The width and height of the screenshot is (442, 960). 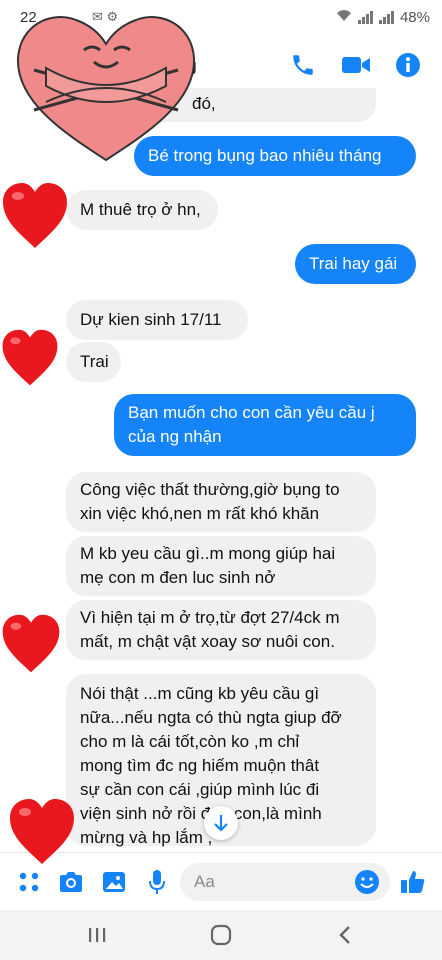 I want to click on hugging-heart-sticker, so click(x=106, y=89).